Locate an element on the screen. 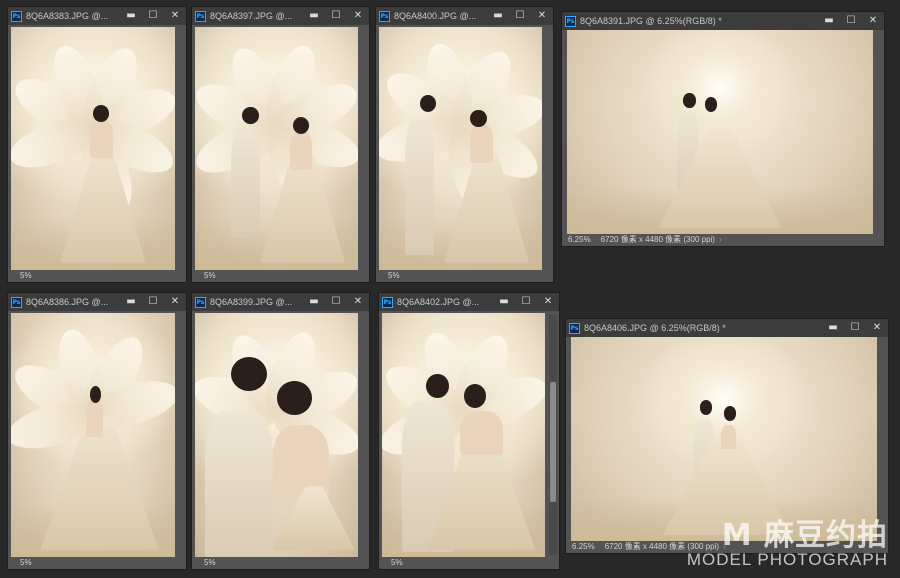 The width and height of the screenshot is (900, 578). document-window: Ps 8Q6A8399.JPG @... ▬ ☐ ✕ 5% is located at coordinates (280, 431).